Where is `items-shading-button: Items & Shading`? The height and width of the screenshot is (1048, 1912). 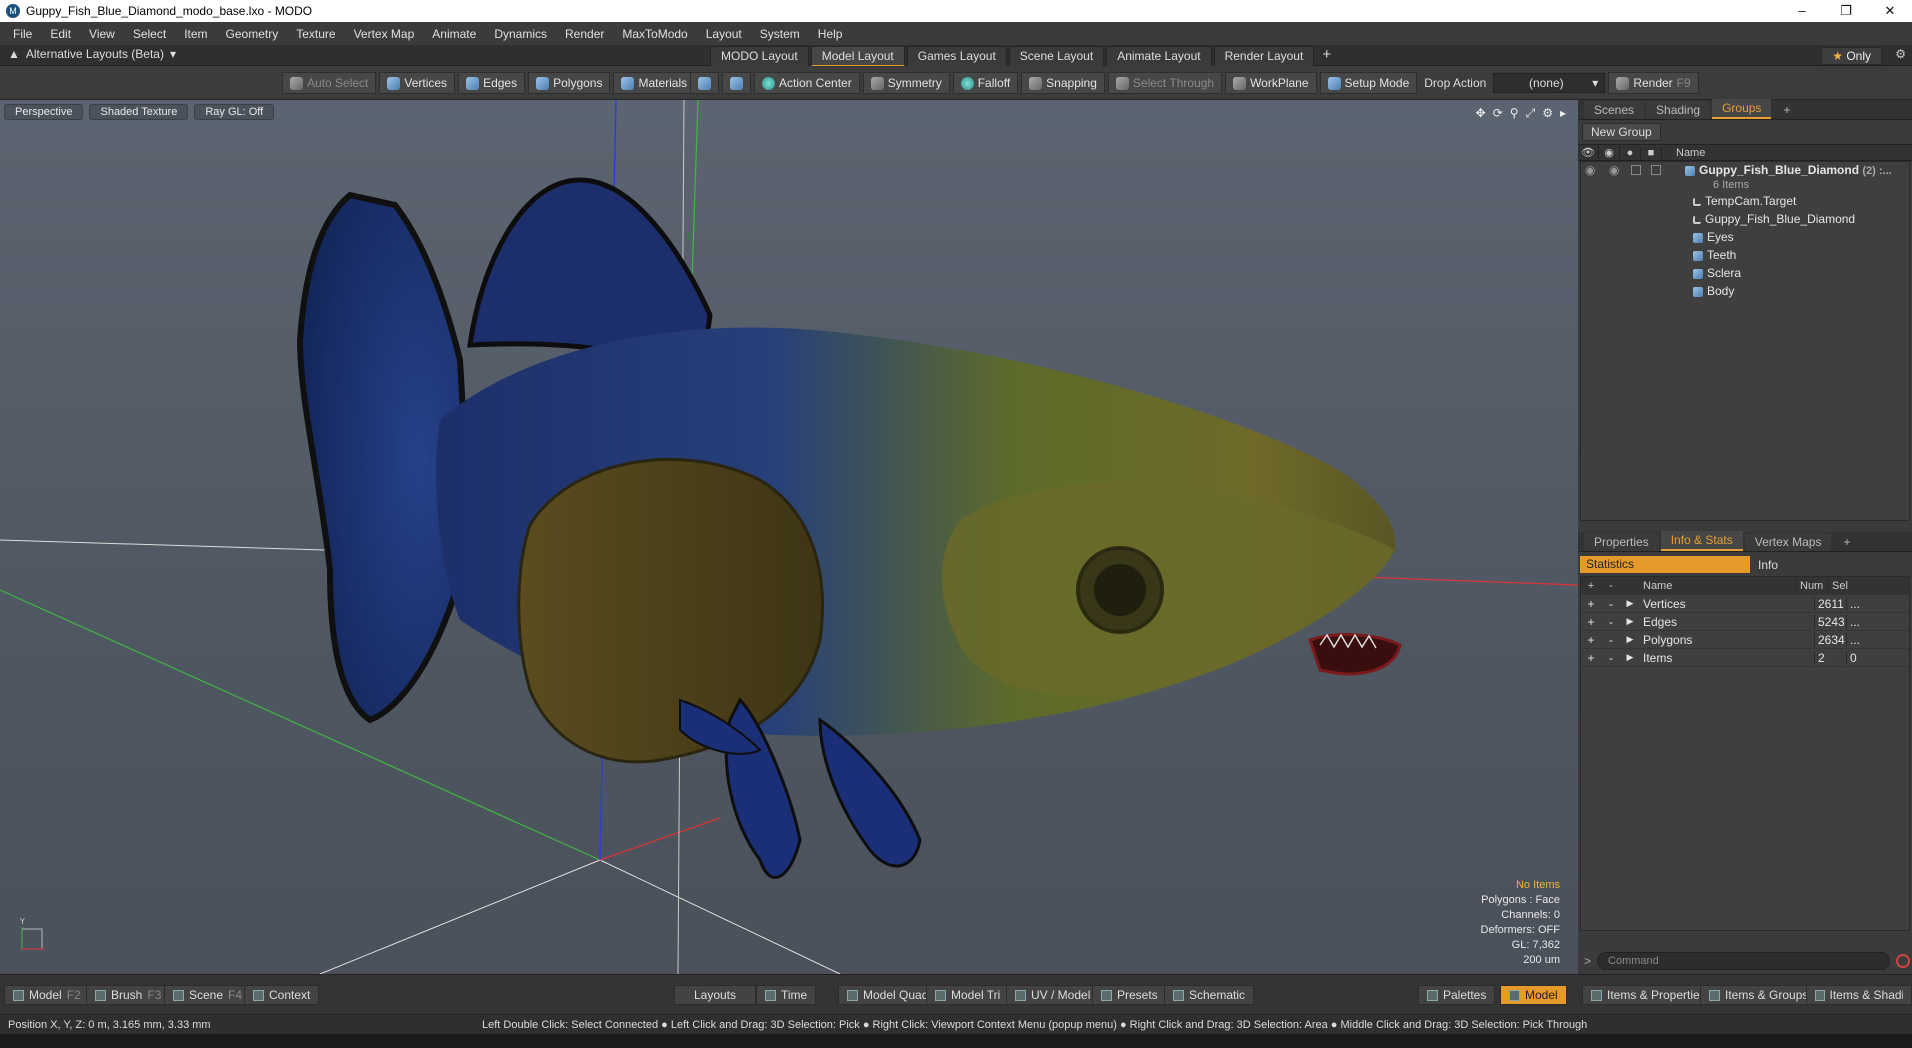 items-shading-button: Items & Shading is located at coordinates (1859, 995).